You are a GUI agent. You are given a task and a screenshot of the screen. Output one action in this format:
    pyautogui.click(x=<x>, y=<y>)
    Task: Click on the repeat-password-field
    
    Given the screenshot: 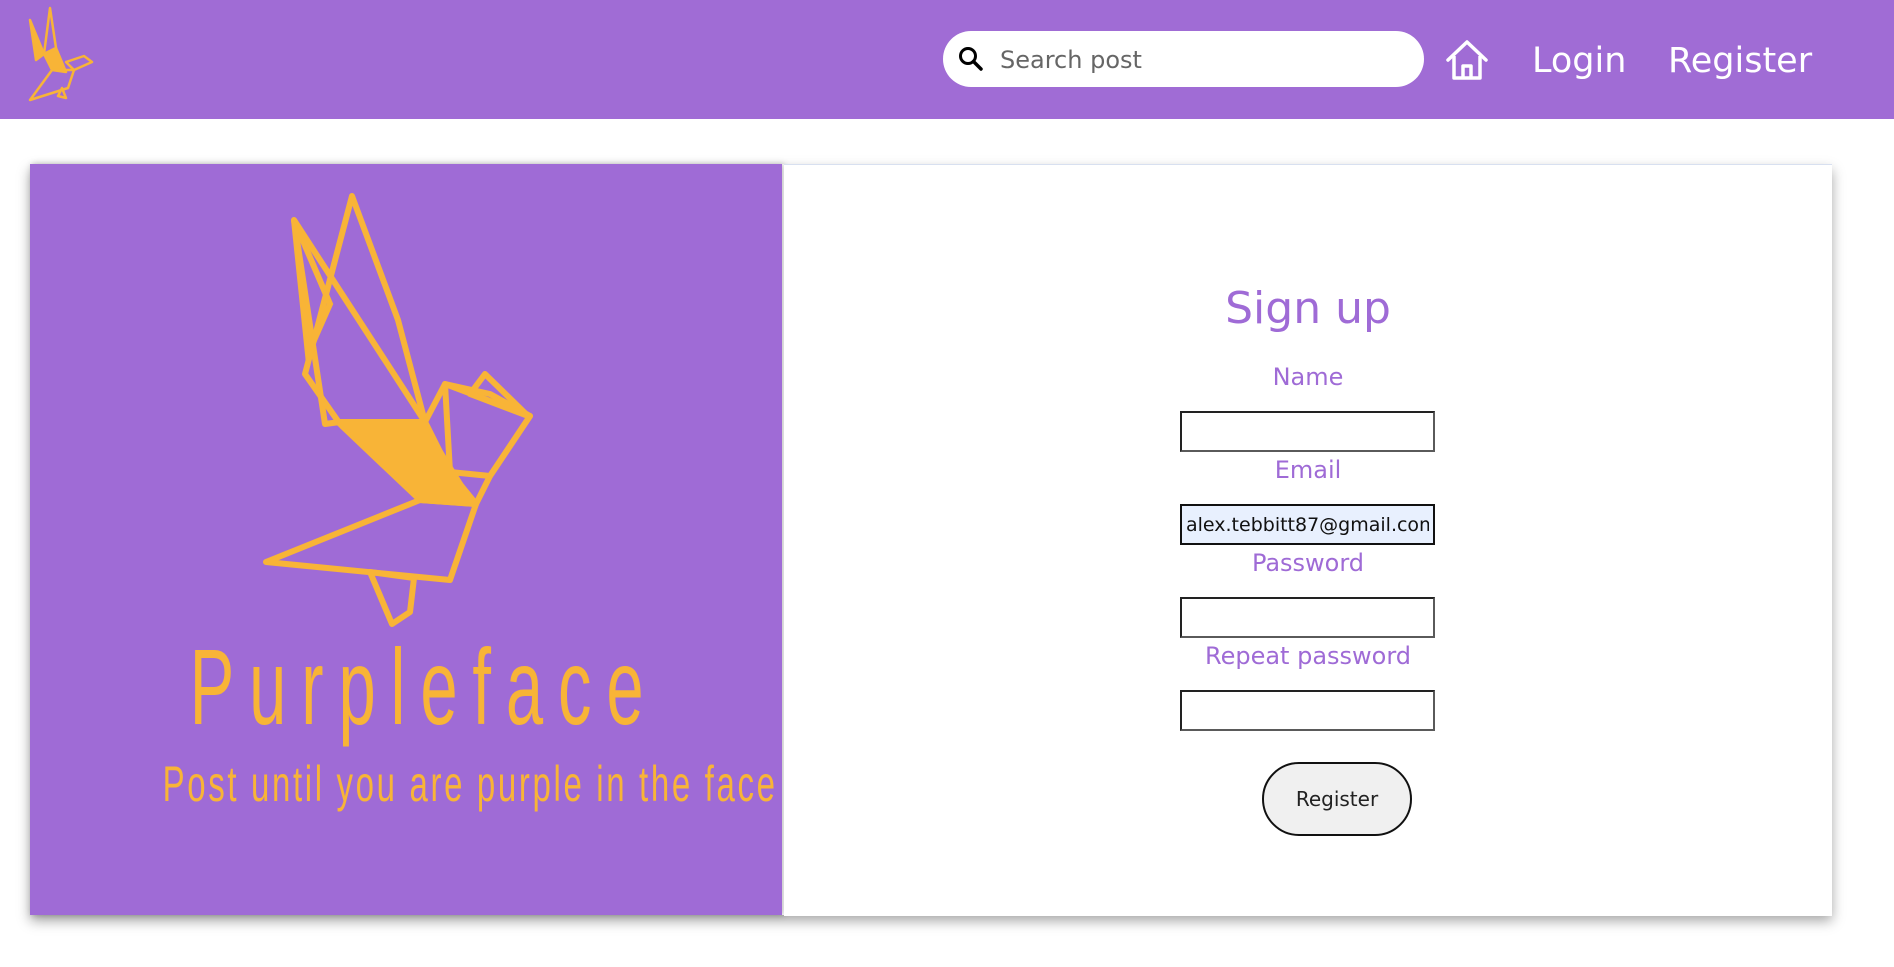 What is the action you would take?
    pyautogui.click(x=1307, y=710)
    